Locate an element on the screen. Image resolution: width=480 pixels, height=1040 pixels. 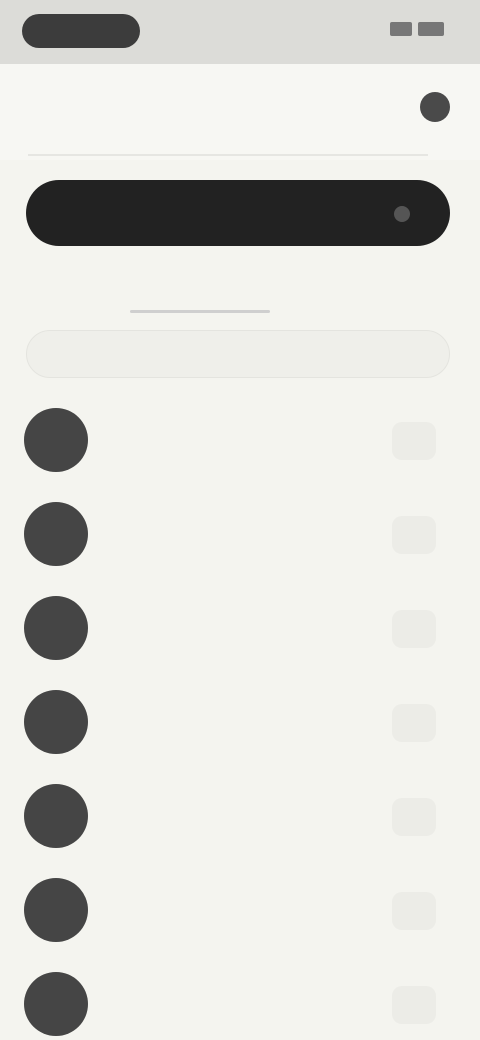
tab-bar is located at coordinates (240, 292).